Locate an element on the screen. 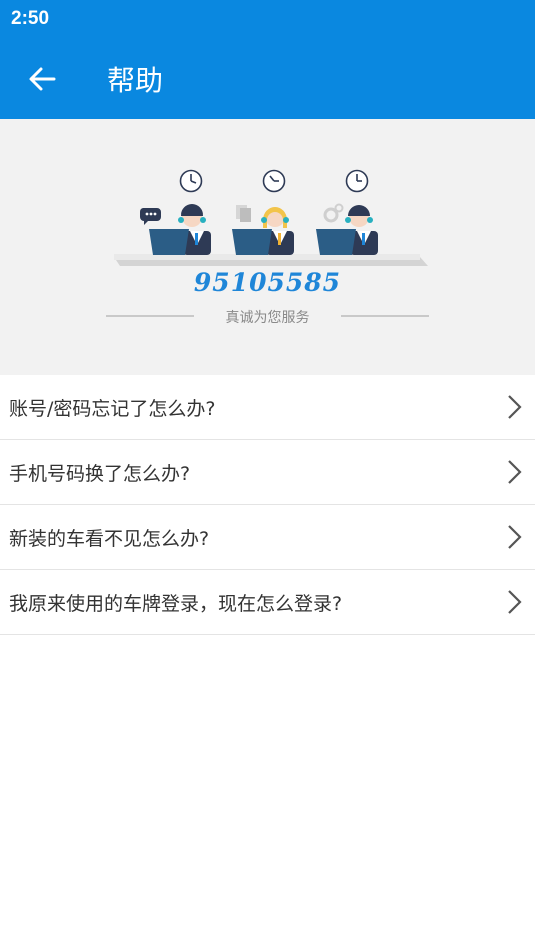 This screenshot has width=535, height=951. faq-question: 手机号码换了怎么办? is located at coordinates (100, 473).